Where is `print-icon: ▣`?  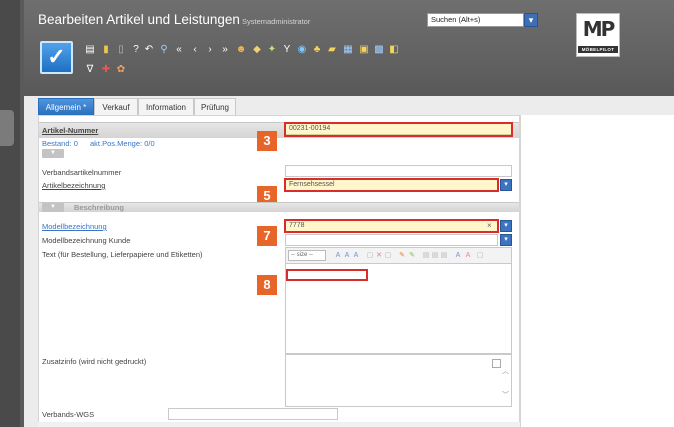
print-icon: ▣ is located at coordinates (364, 50).